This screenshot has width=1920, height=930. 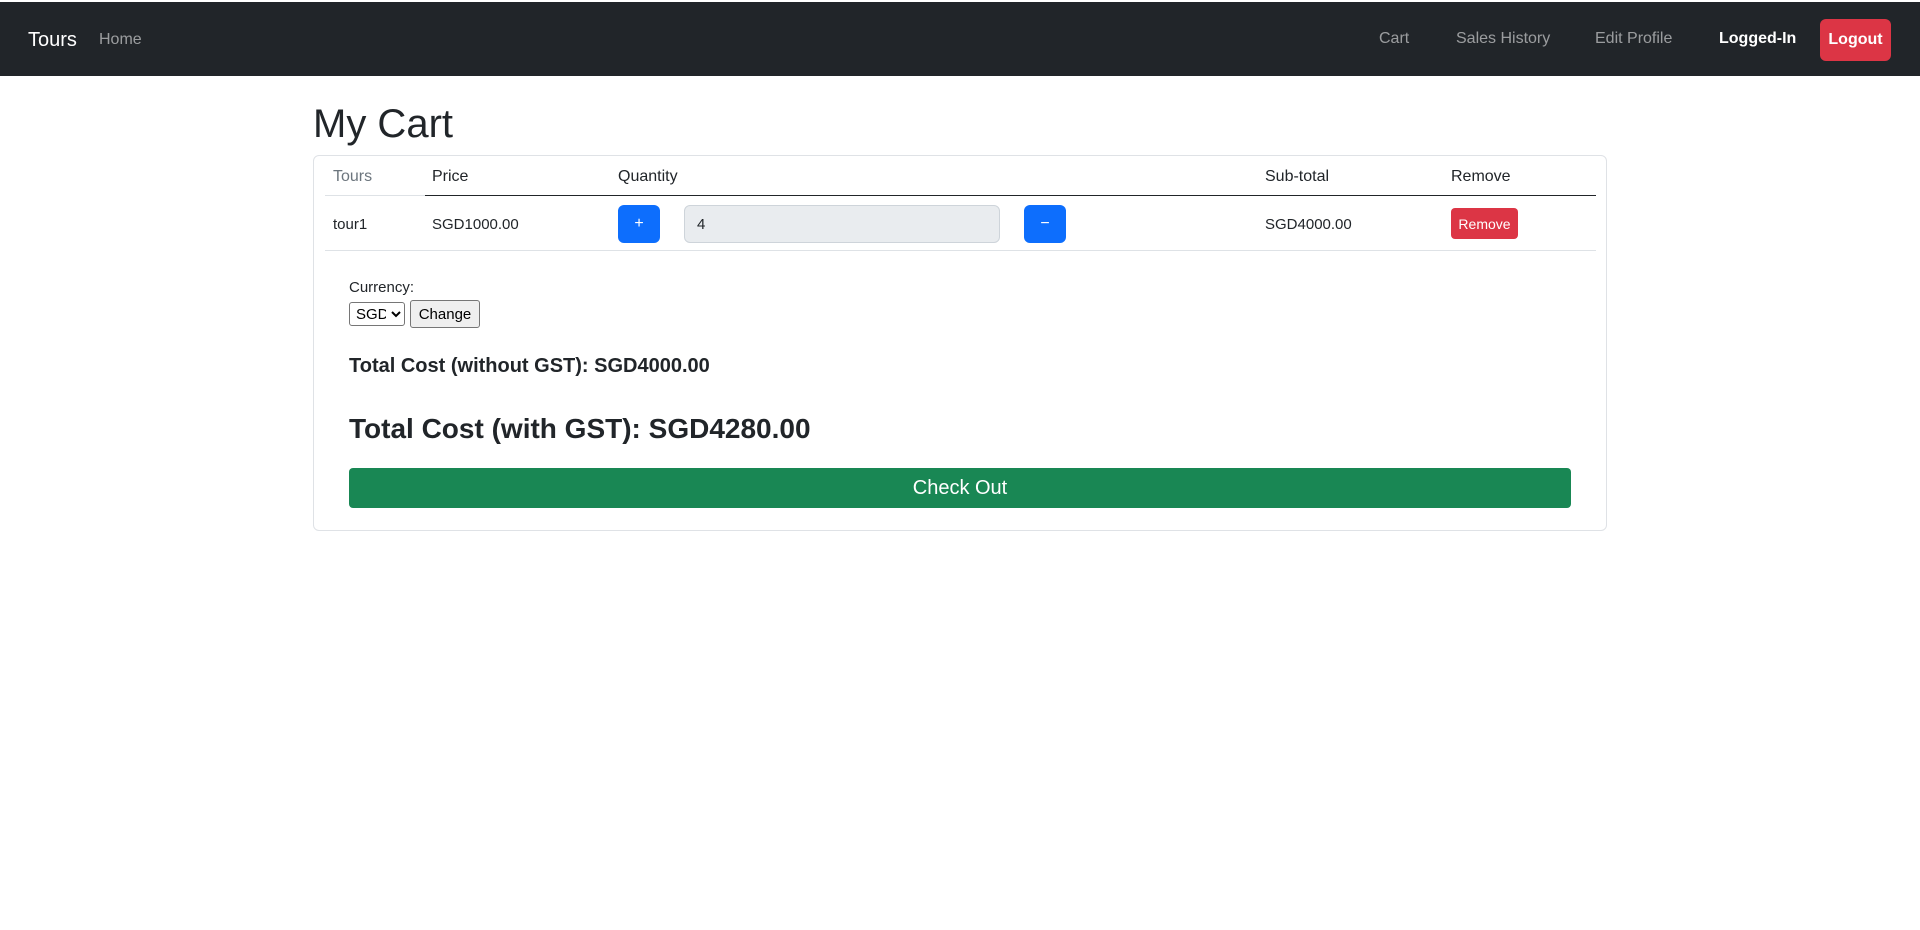 What do you see at coordinates (1503, 39) in the screenshot?
I see `nav-sales-history-link: Sales History` at bounding box center [1503, 39].